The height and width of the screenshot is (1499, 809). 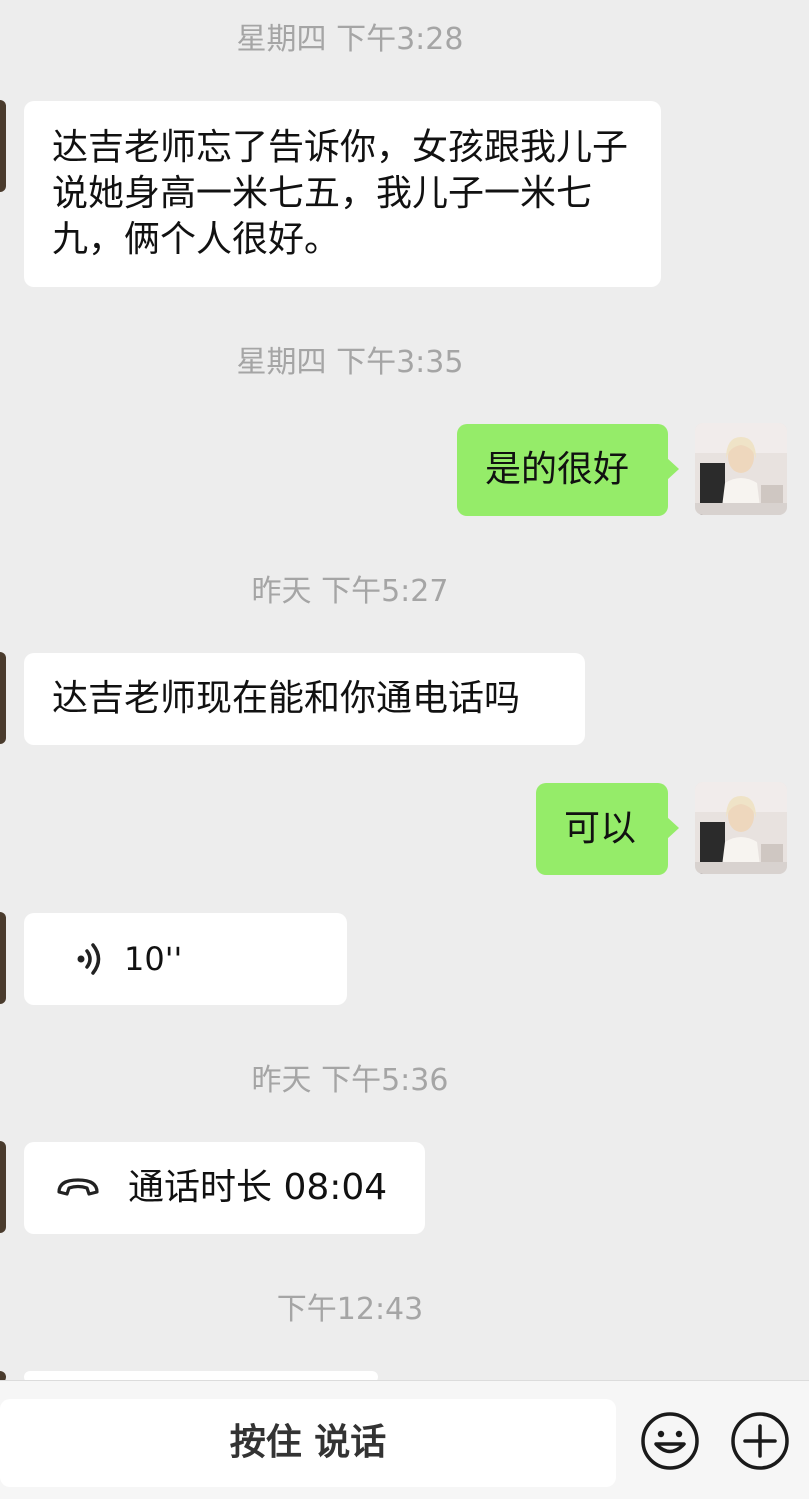 I want to click on message-text: 达吉老师忘了告诉你，女孩跟我儿子说她身高一米七五，我儿子一米七九，俩个人很好。, so click(x=340, y=193).